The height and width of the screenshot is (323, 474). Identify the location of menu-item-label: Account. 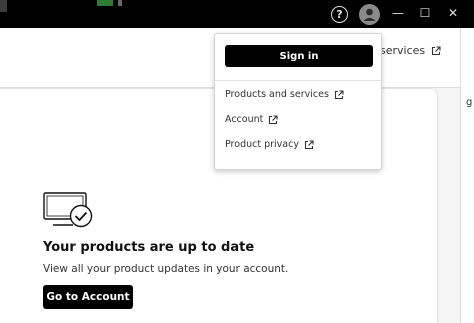
(244, 119).